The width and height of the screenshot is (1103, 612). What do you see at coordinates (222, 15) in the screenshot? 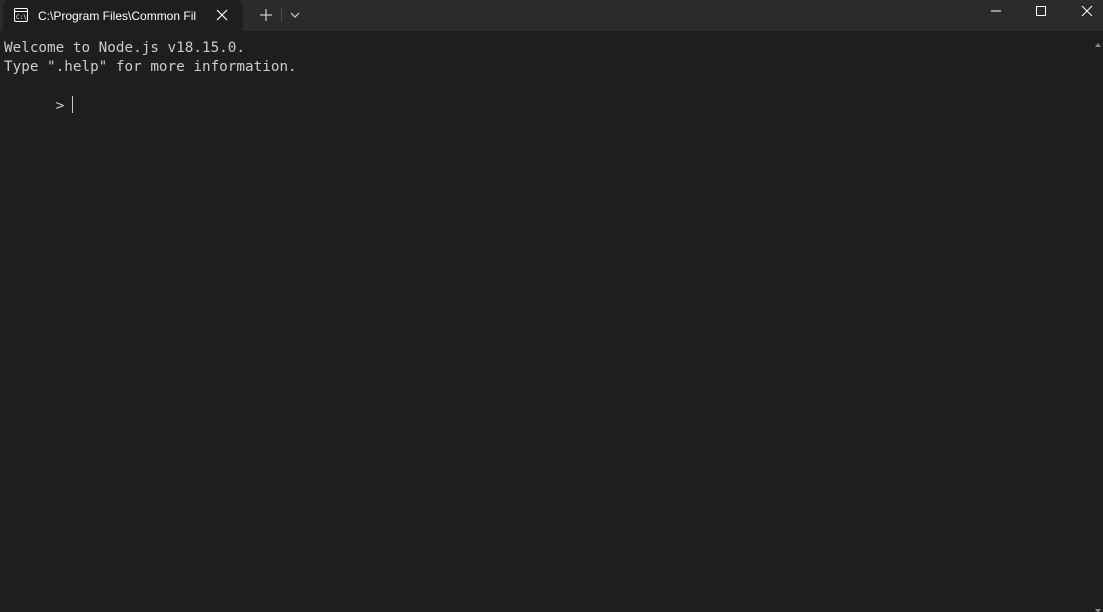
I see `close-icon` at bounding box center [222, 15].